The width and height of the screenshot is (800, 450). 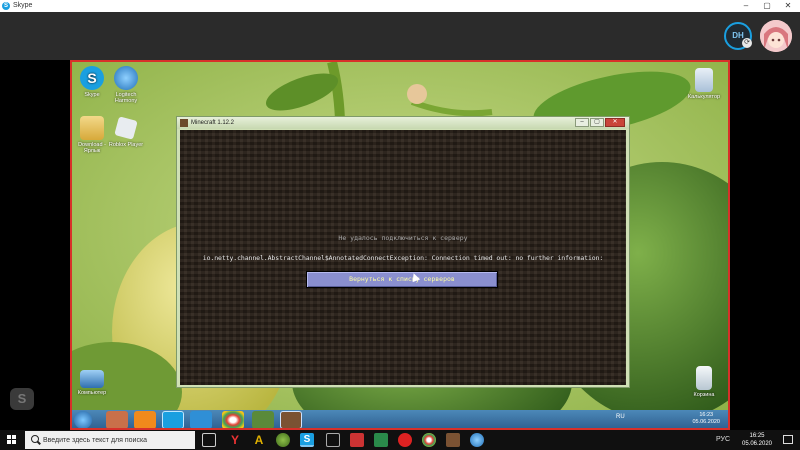 What do you see at coordinates (92, 128) in the screenshot?
I see `folder-icon` at bounding box center [92, 128].